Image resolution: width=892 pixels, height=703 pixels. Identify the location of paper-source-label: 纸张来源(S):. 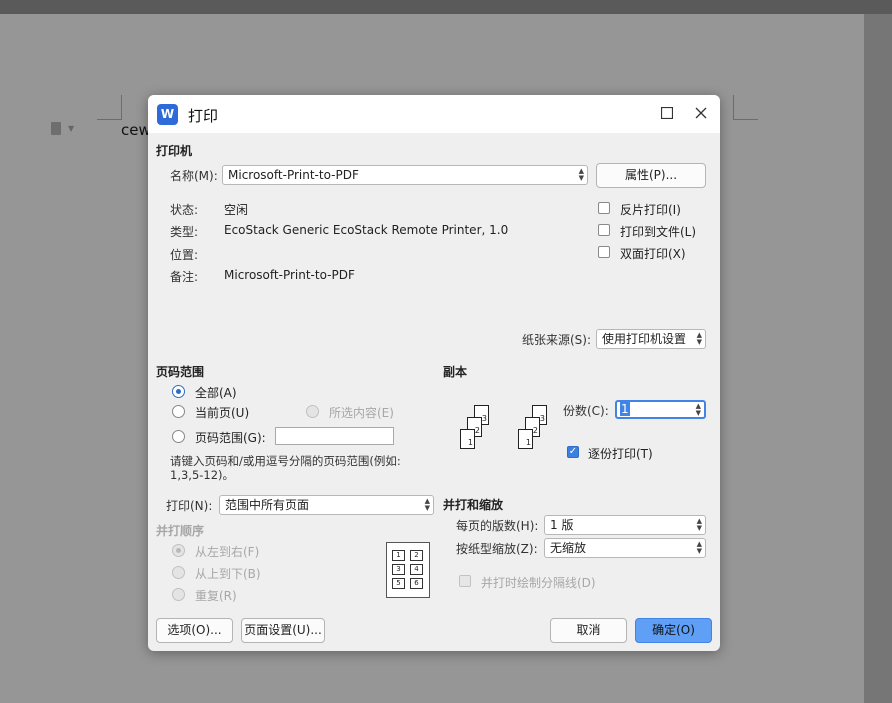
(557, 340).